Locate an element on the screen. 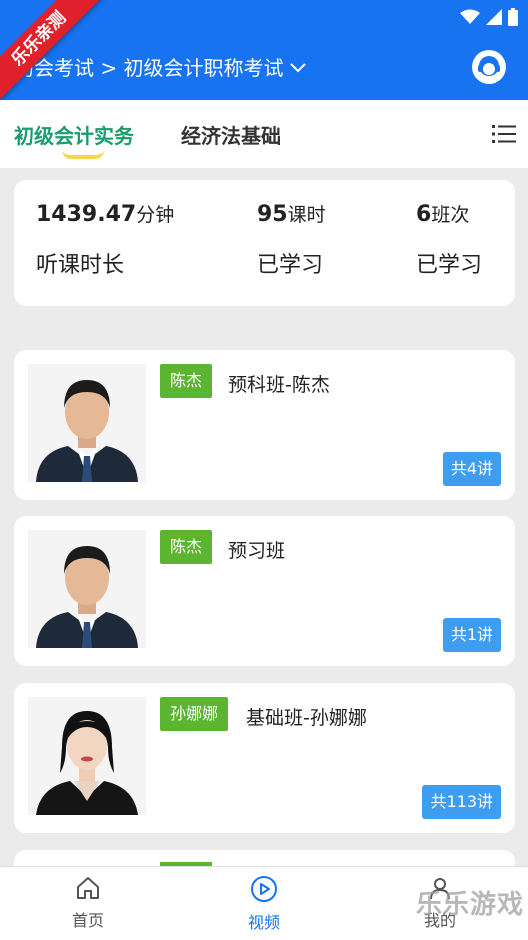 The width and height of the screenshot is (528, 940). signal-icon is located at coordinates (494, 17).